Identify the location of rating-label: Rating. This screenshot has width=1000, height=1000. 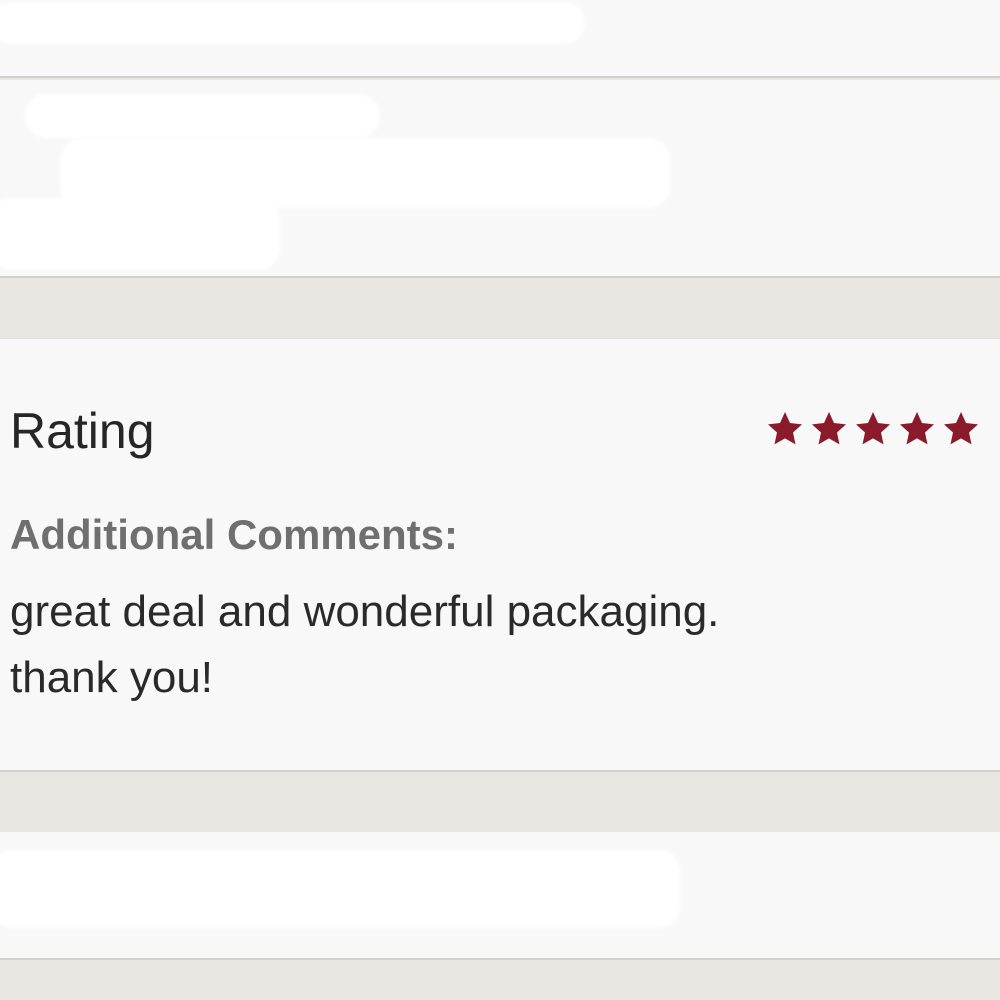
(82, 431).